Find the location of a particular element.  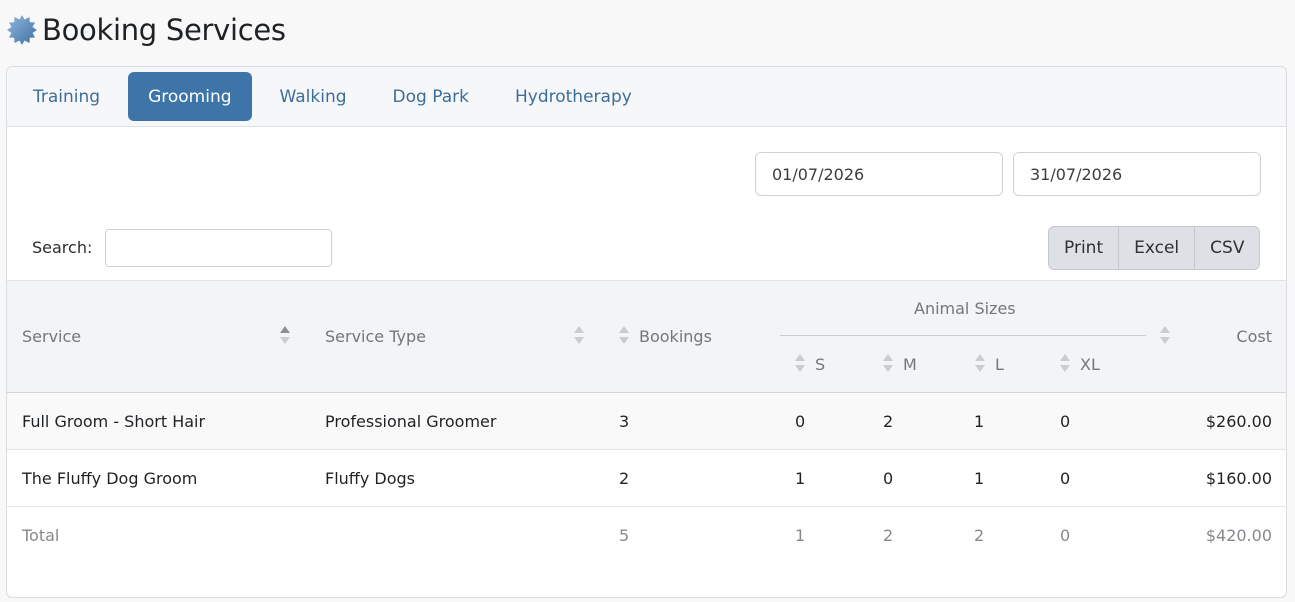

cell-service-type: Fluffy Dogs is located at coordinates (370, 478).